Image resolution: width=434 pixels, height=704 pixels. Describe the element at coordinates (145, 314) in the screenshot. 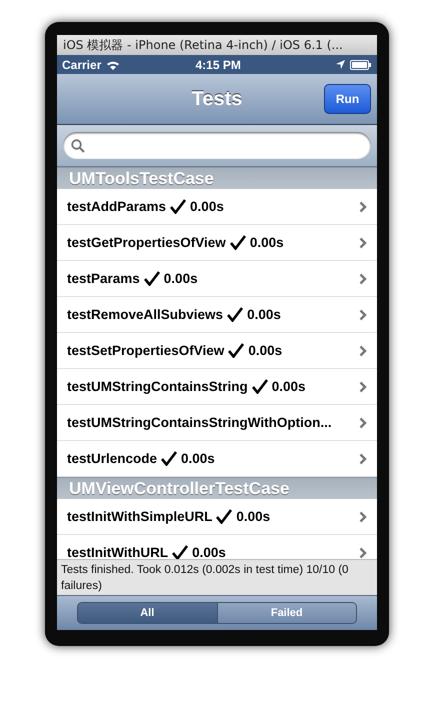

I see `test-name: testRemoveAllSubviews` at that location.